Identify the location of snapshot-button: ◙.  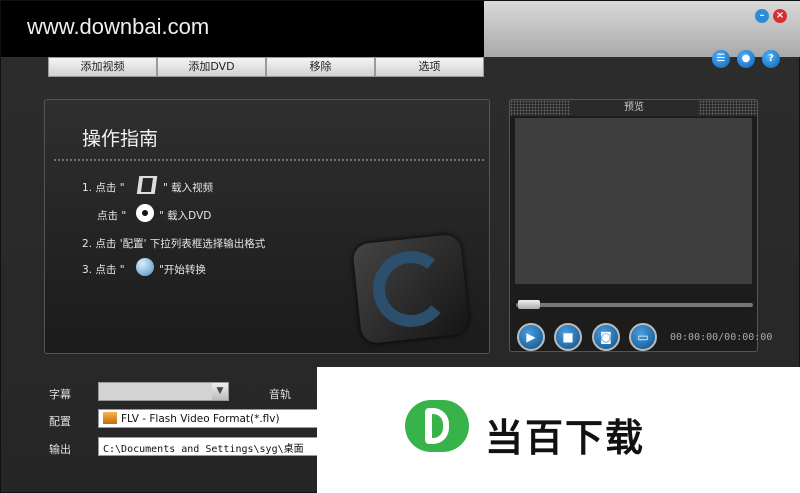
(606, 337).